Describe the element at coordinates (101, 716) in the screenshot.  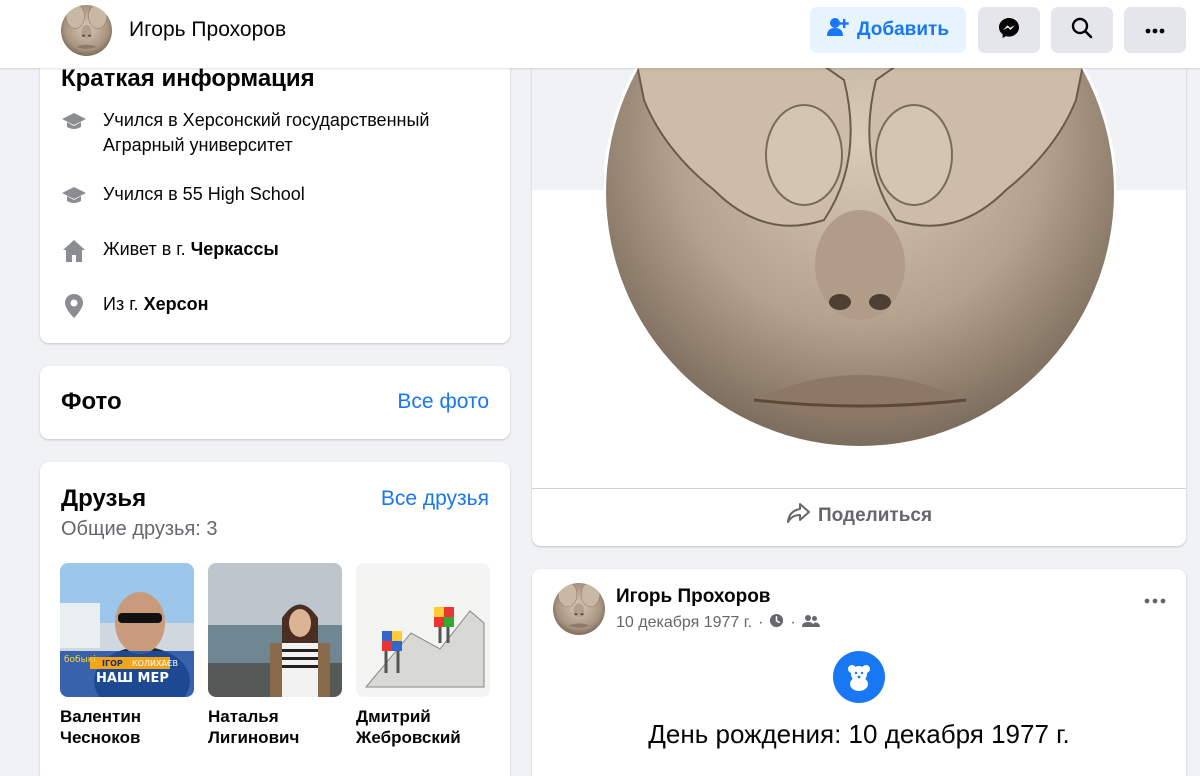
I see `friend-first-name: Валентин` at that location.